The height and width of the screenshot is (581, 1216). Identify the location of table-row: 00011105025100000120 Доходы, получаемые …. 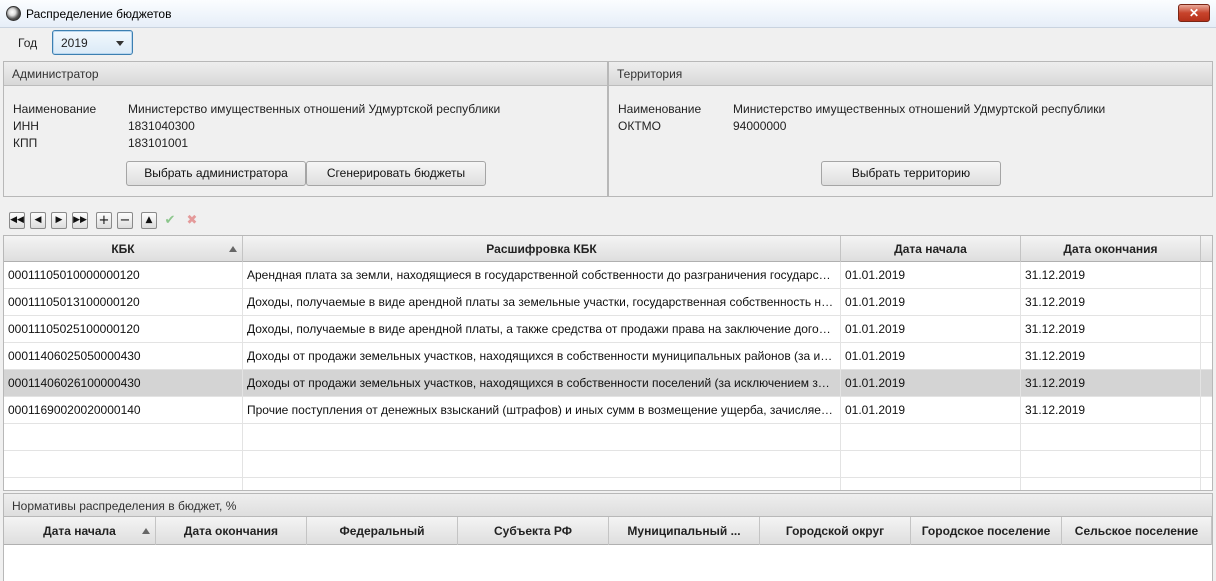
(608, 329).